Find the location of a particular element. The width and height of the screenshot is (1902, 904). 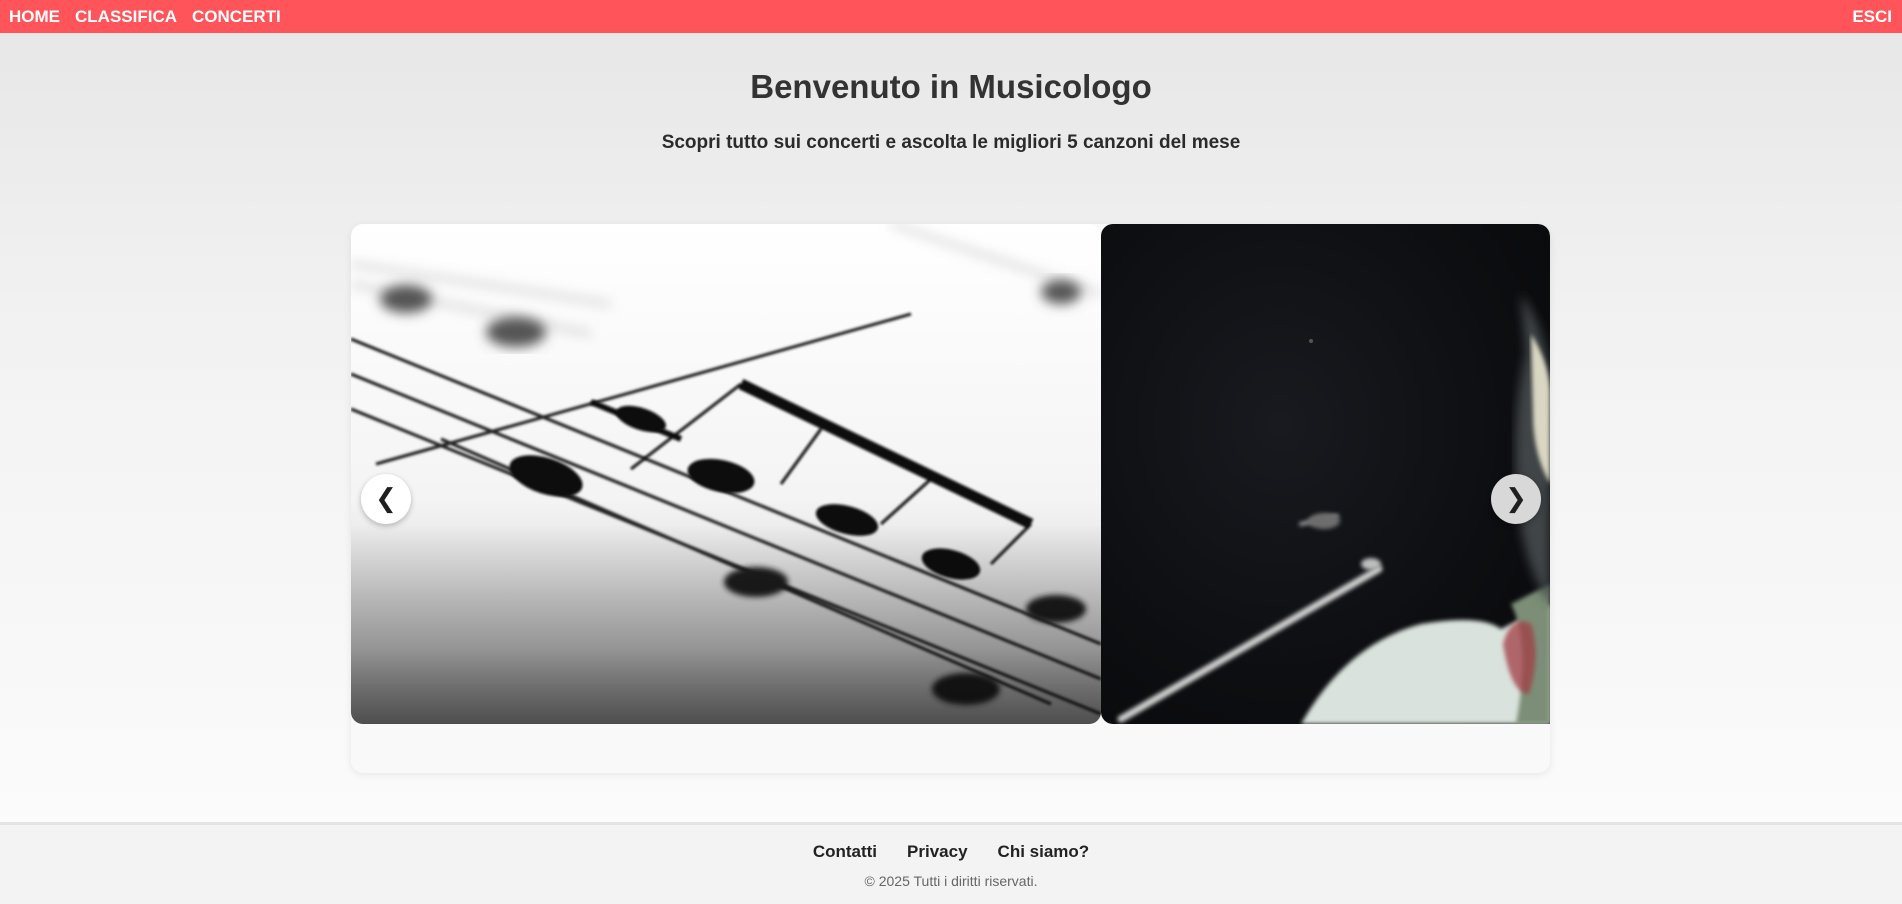

footer-link-chi-siamo: Chi siamo? is located at coordinates (1044, 852).